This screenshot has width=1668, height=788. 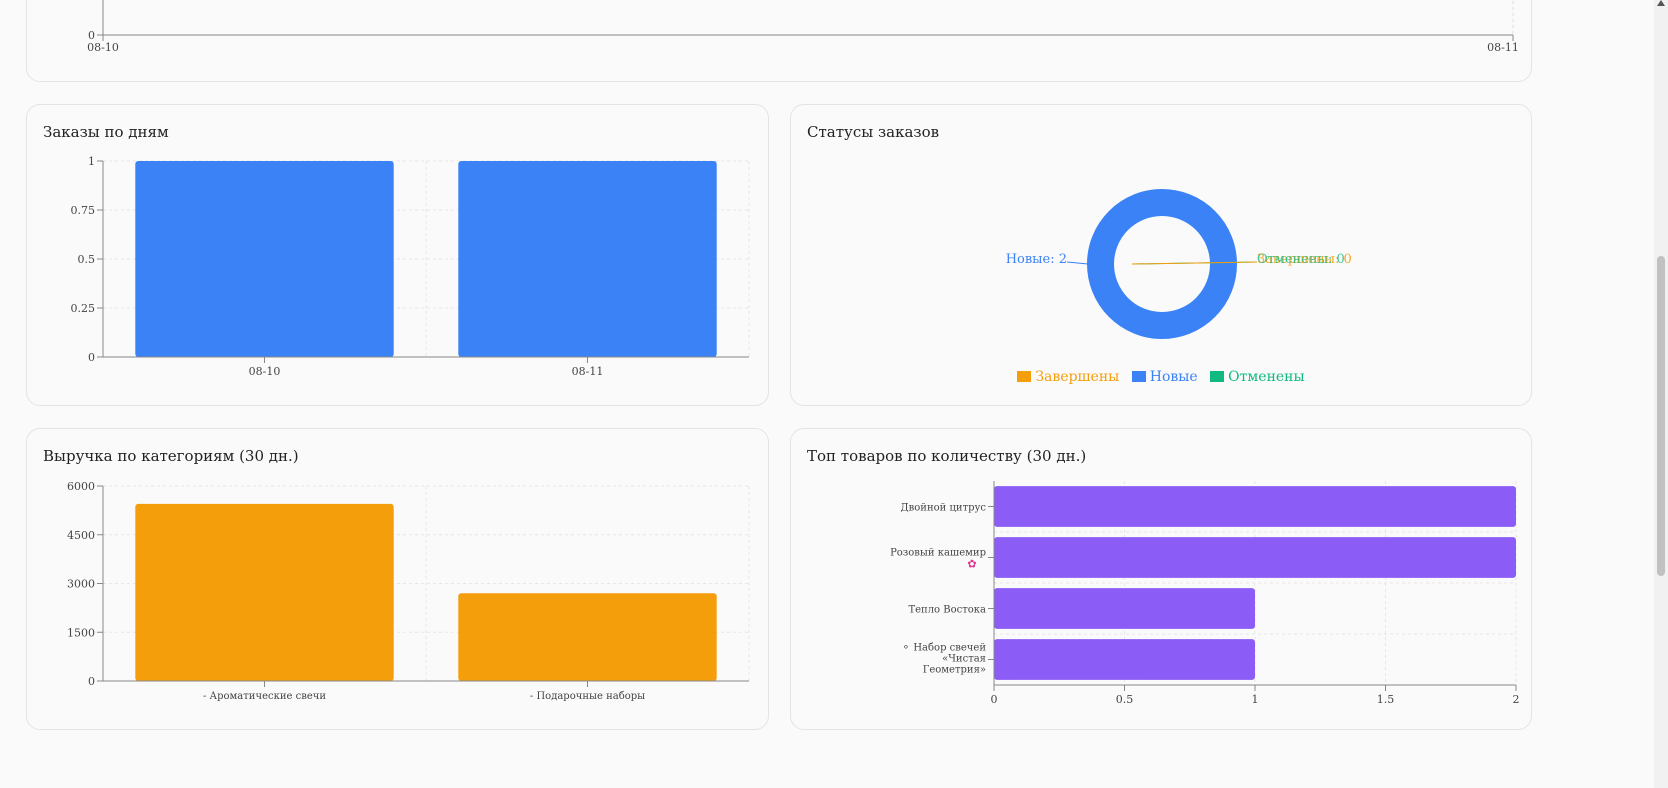 I want to click on orders-y-tick-label: 0, so click(x=91, y=357).